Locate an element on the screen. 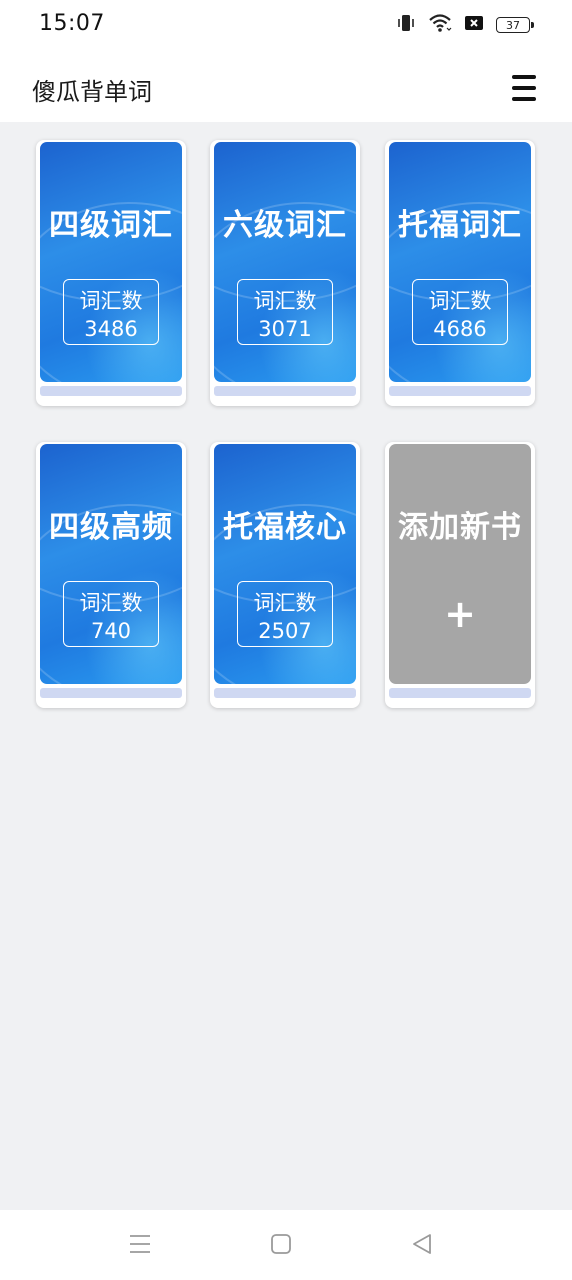  word-count-box: 词汇数 740 is located at coordinates (111, 614).